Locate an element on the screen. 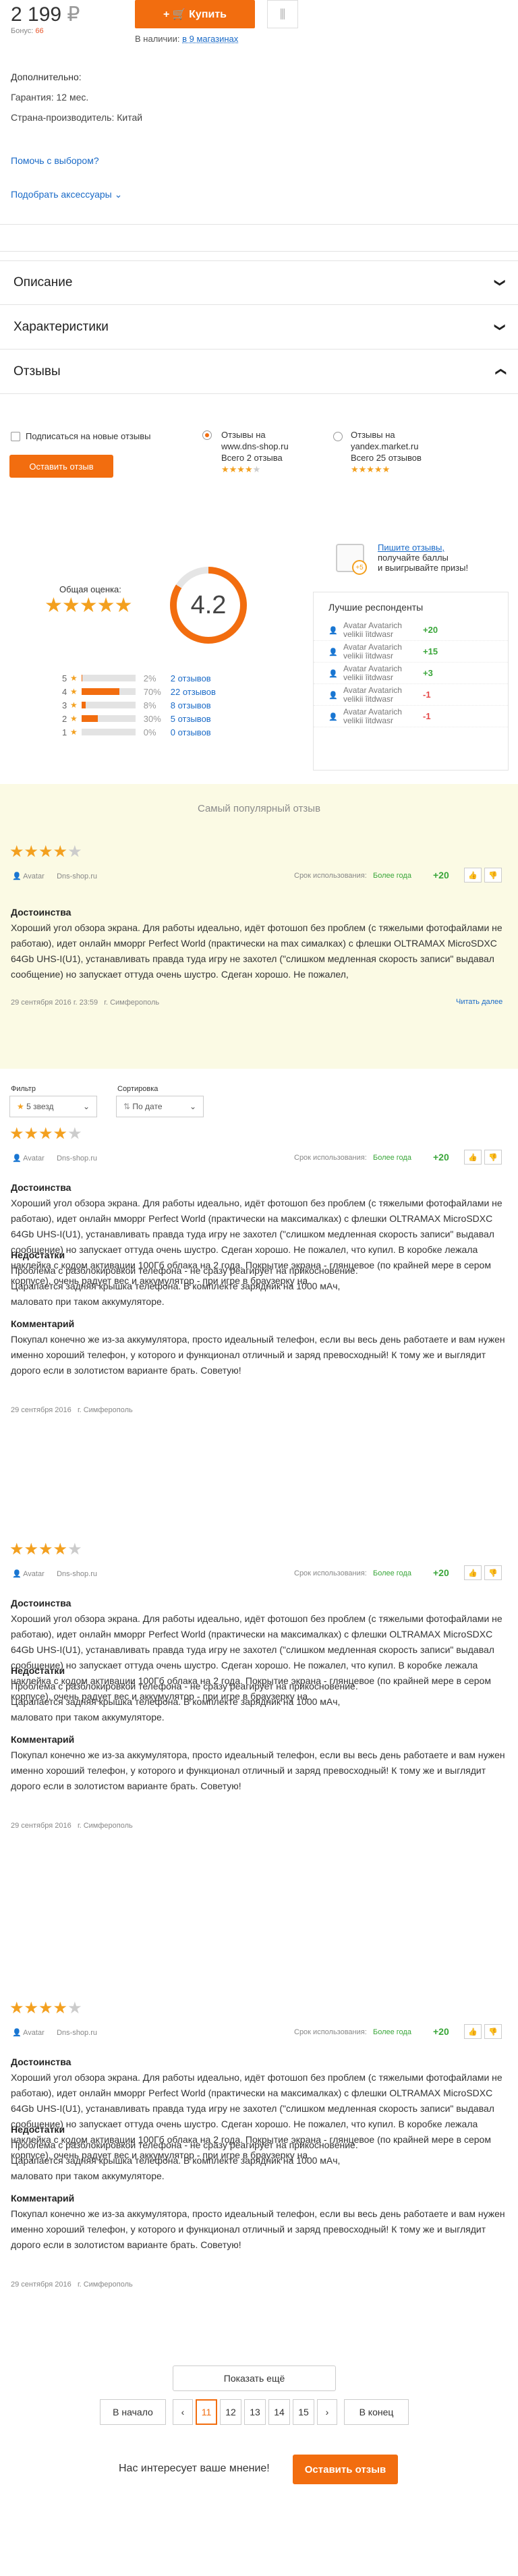 This screenshot has width=518, height=2576. page-prev-button: ‹ is located at coordinates (183, 2412).